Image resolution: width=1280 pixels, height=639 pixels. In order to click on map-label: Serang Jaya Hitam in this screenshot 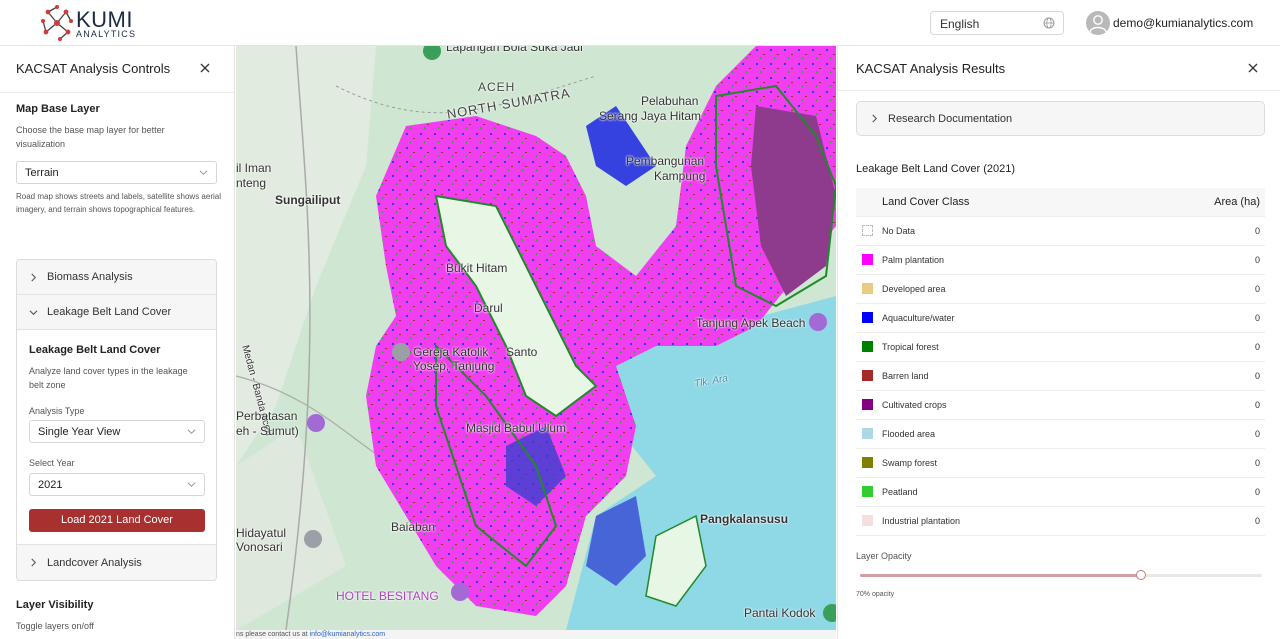, I will do `click(650, 116)`.